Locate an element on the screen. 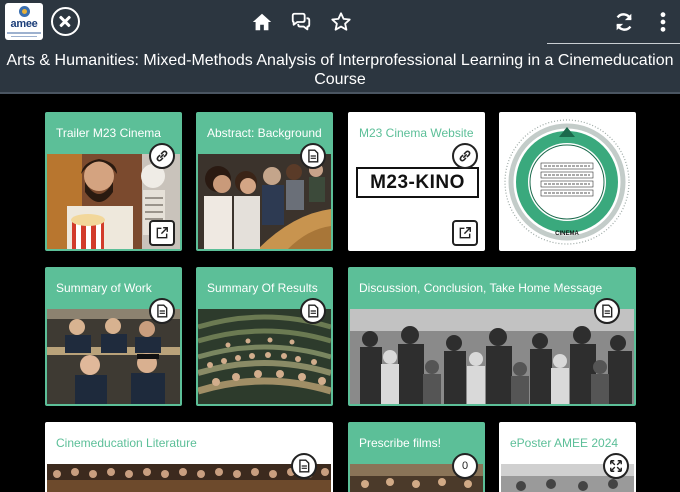  tile-eposter-amee-2024: ePoster AMEE 2024 is located at coordinates (567, 457).